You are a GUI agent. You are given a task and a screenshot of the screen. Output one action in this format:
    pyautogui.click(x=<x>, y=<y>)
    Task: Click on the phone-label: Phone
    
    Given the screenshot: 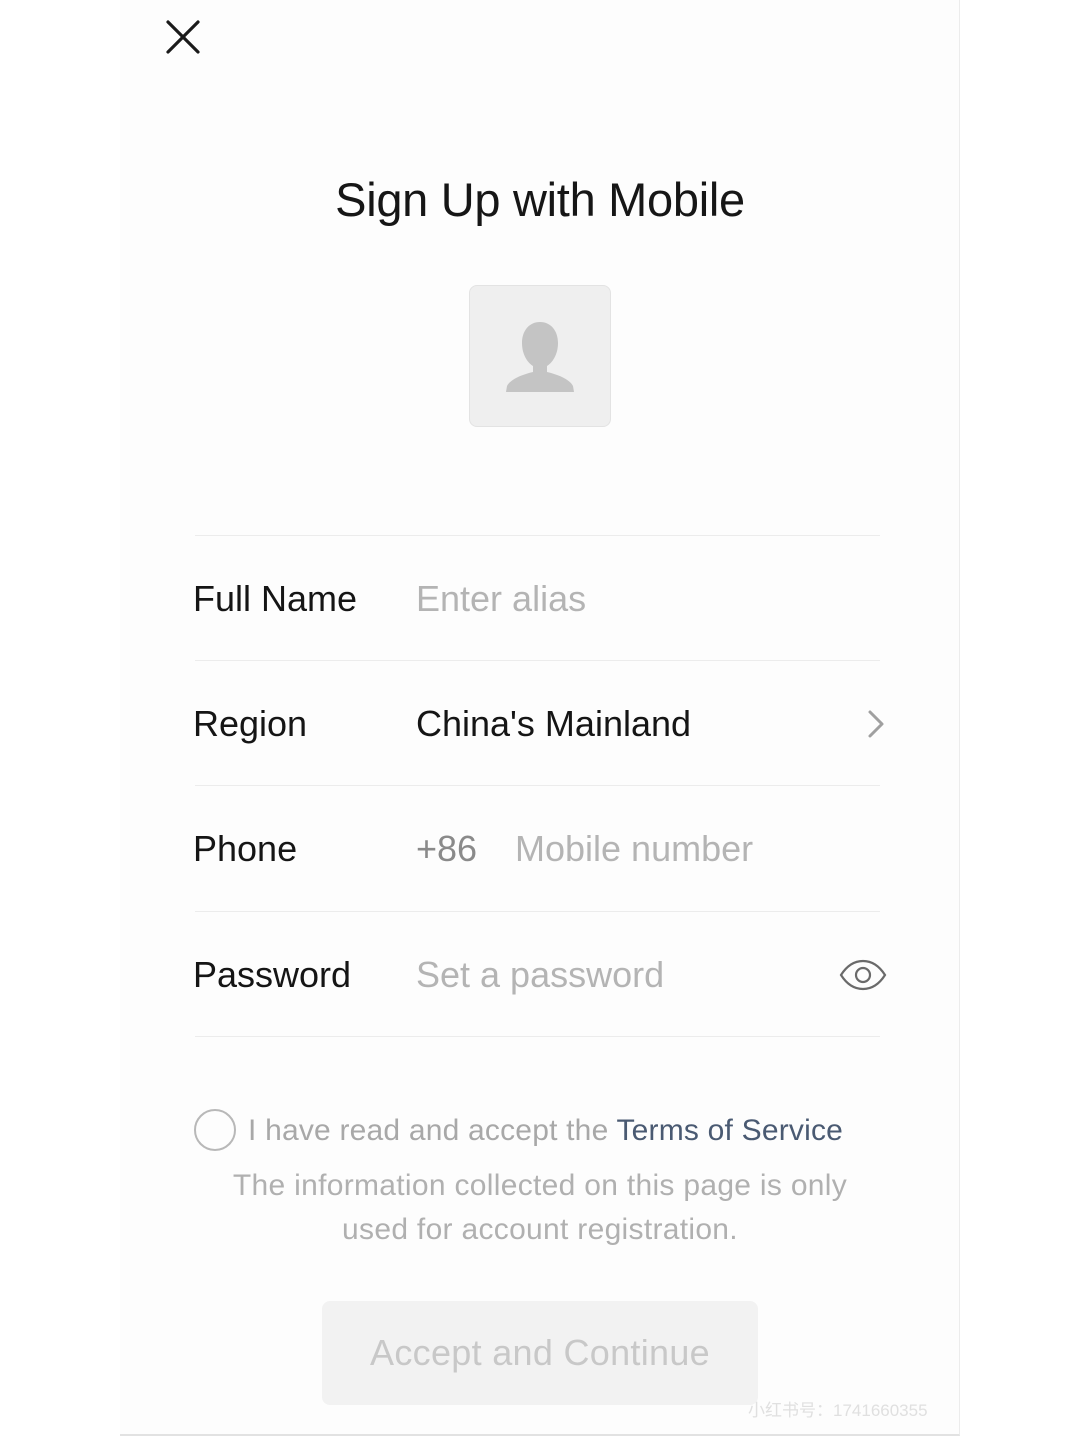 What is the action you would take?
    pyautogui.click(x=245, y=848)
    